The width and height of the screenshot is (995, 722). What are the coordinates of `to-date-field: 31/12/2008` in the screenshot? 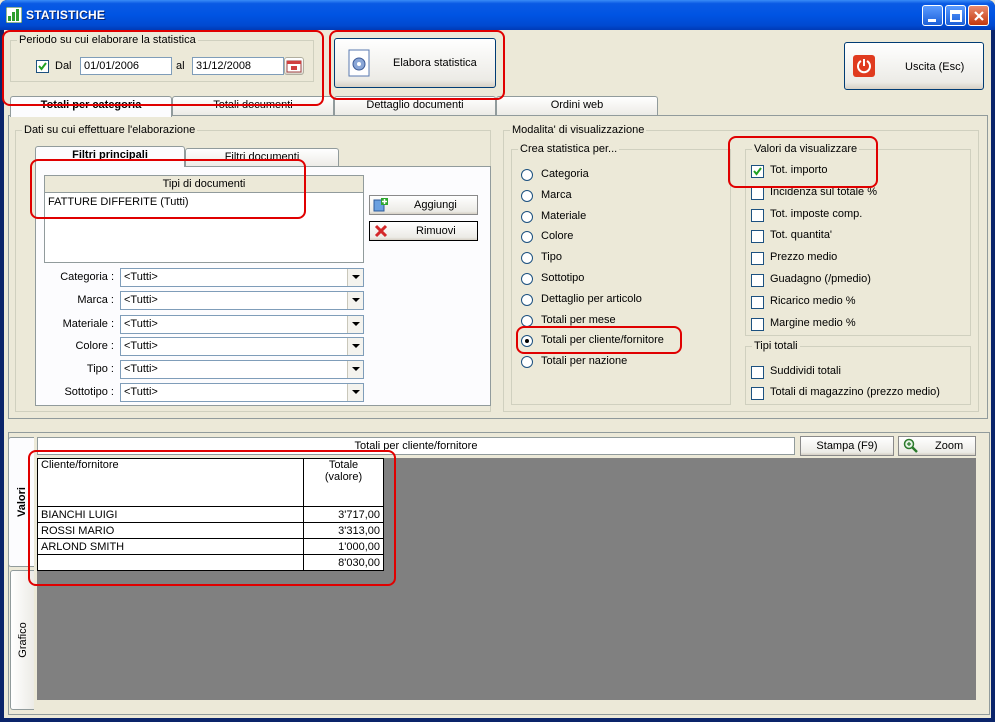 It's located at (238, 66).